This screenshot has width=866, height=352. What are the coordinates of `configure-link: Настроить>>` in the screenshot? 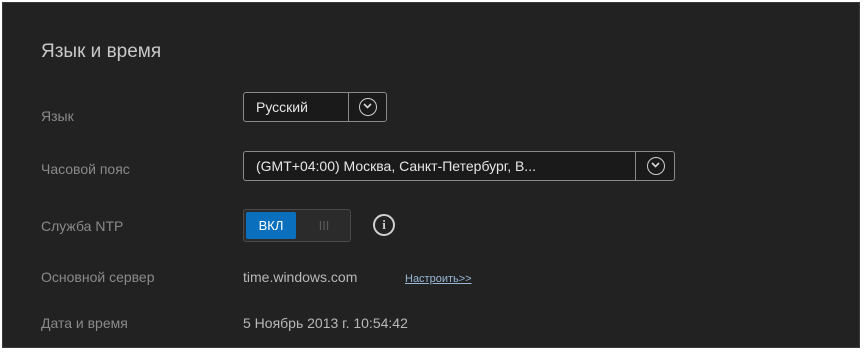 It's located at (438, 279).